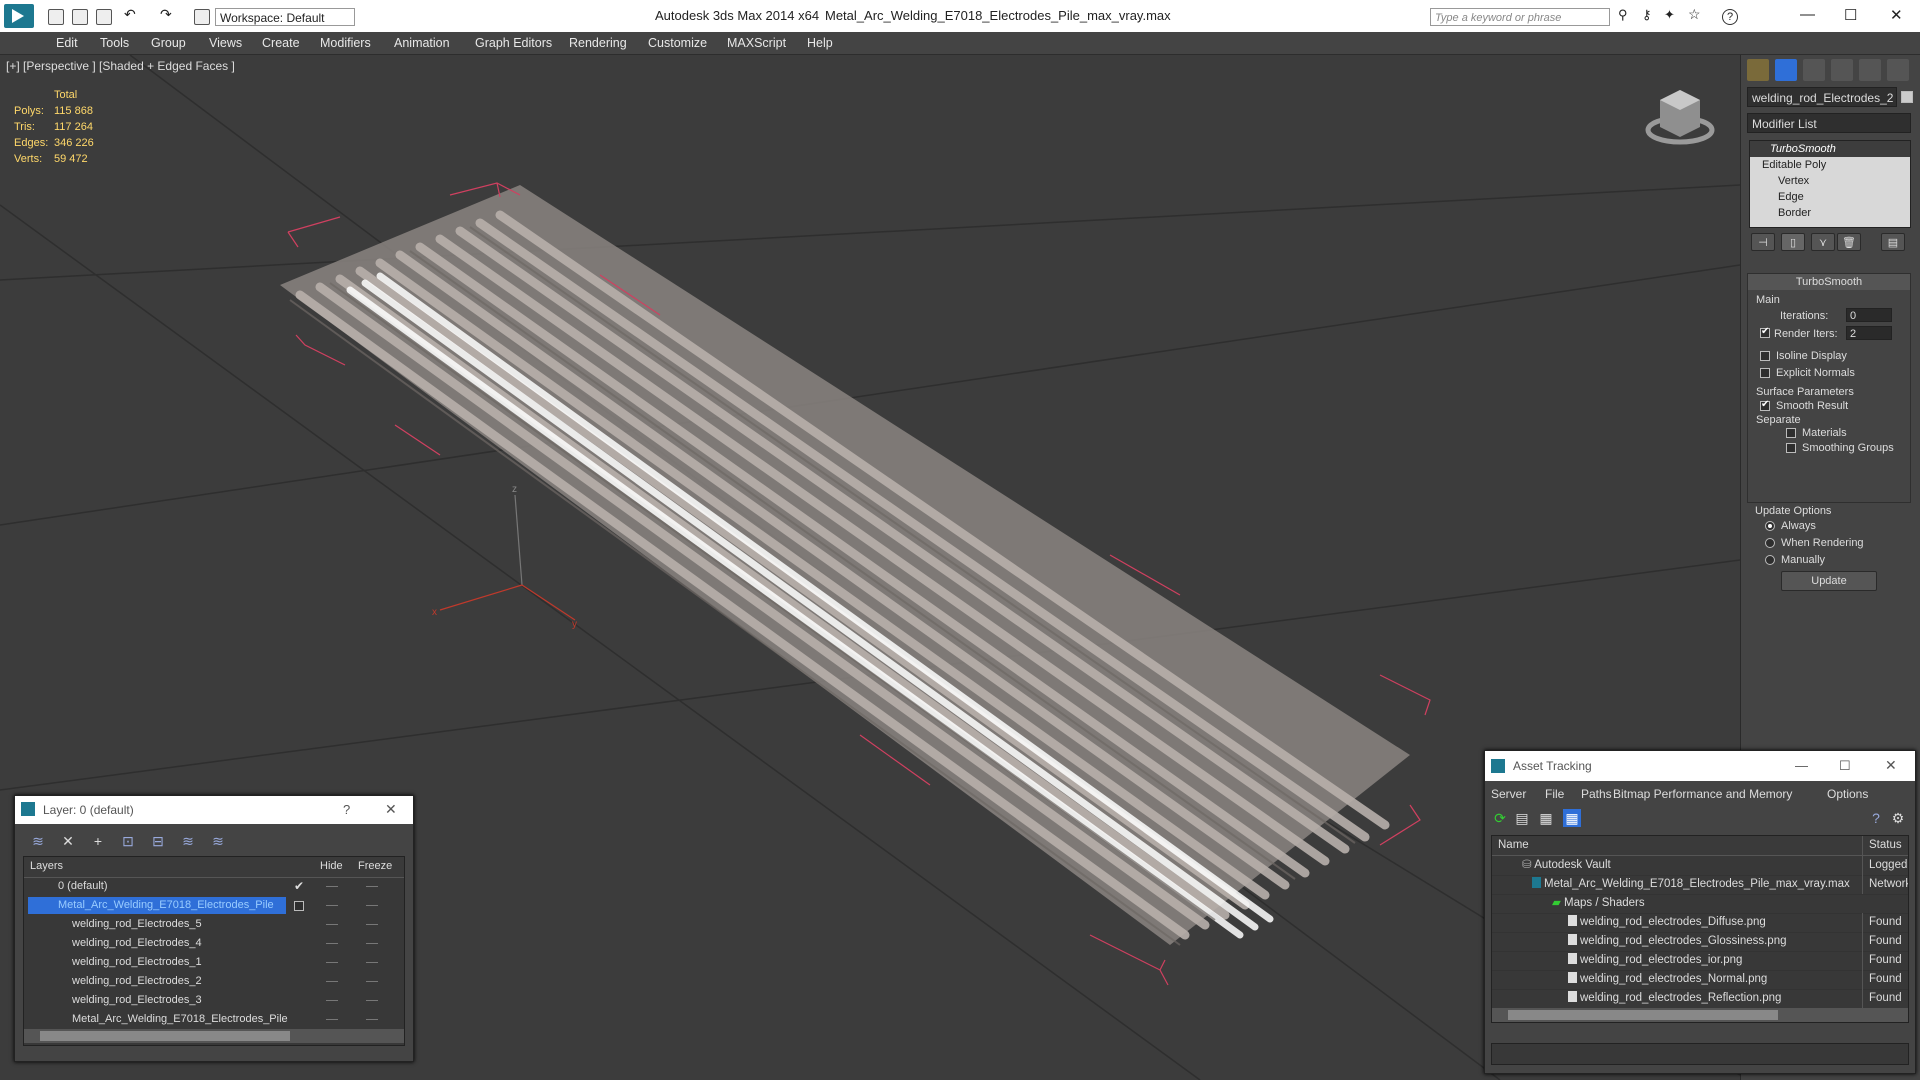 The image size is (1920, 1080). I want to click on stack-editable-poly: Editable Poly, so click(1830, 165).